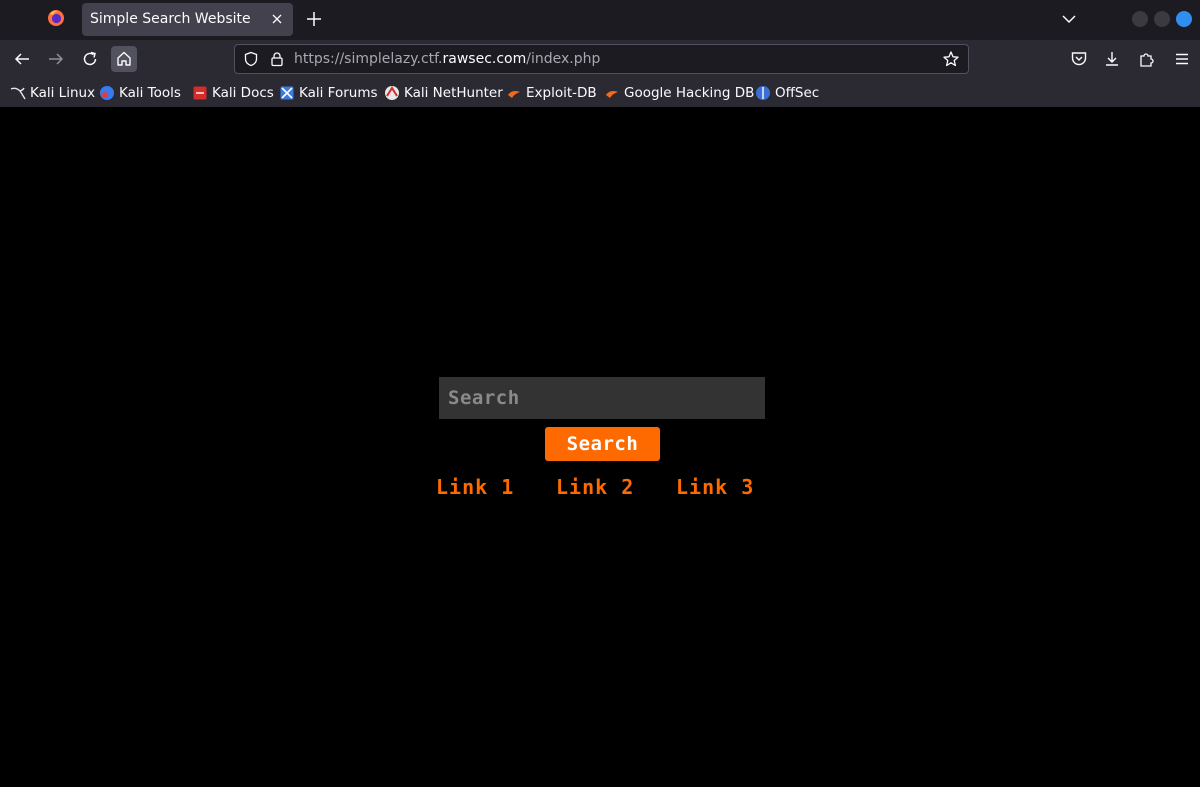  I want to click on offsec-icon, so click(763, 93).